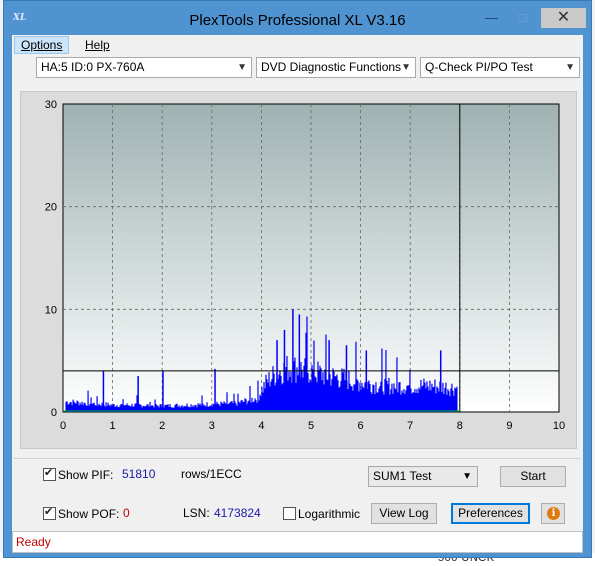 The width and height of the screenshot is (595, 566). What do you see at coordinates (311, 426) in the screenshot?
I see `x-tick-label: 5` at bounding box center [311, 426].